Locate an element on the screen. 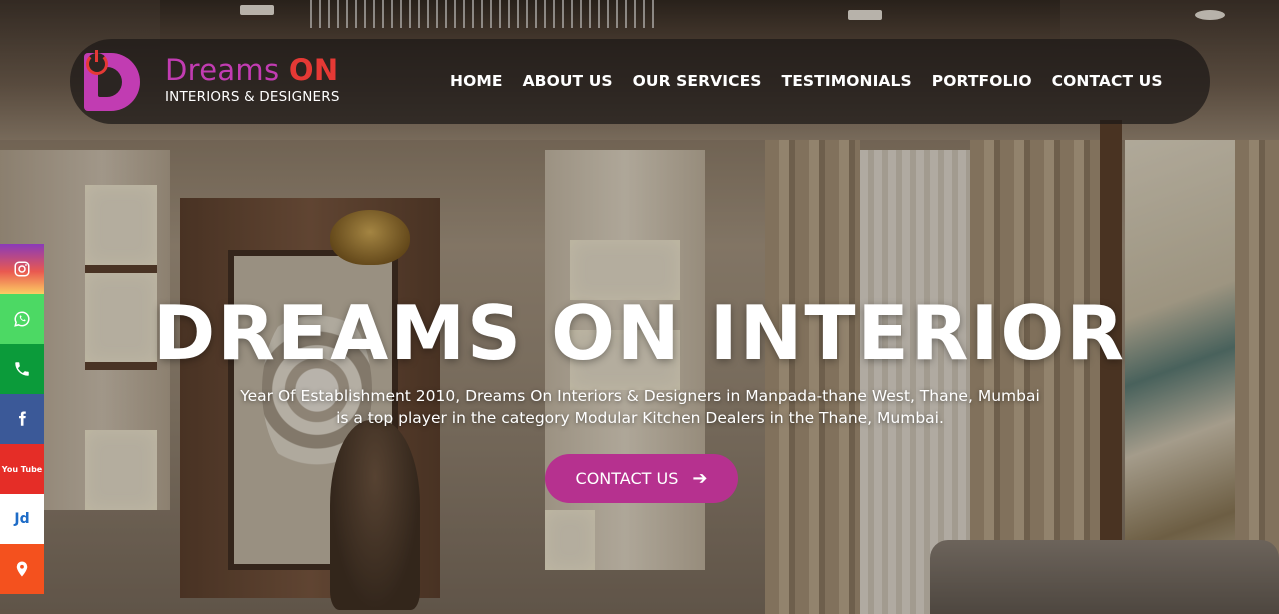  justdial-icon: Jd is located at coordinates (22, 519).